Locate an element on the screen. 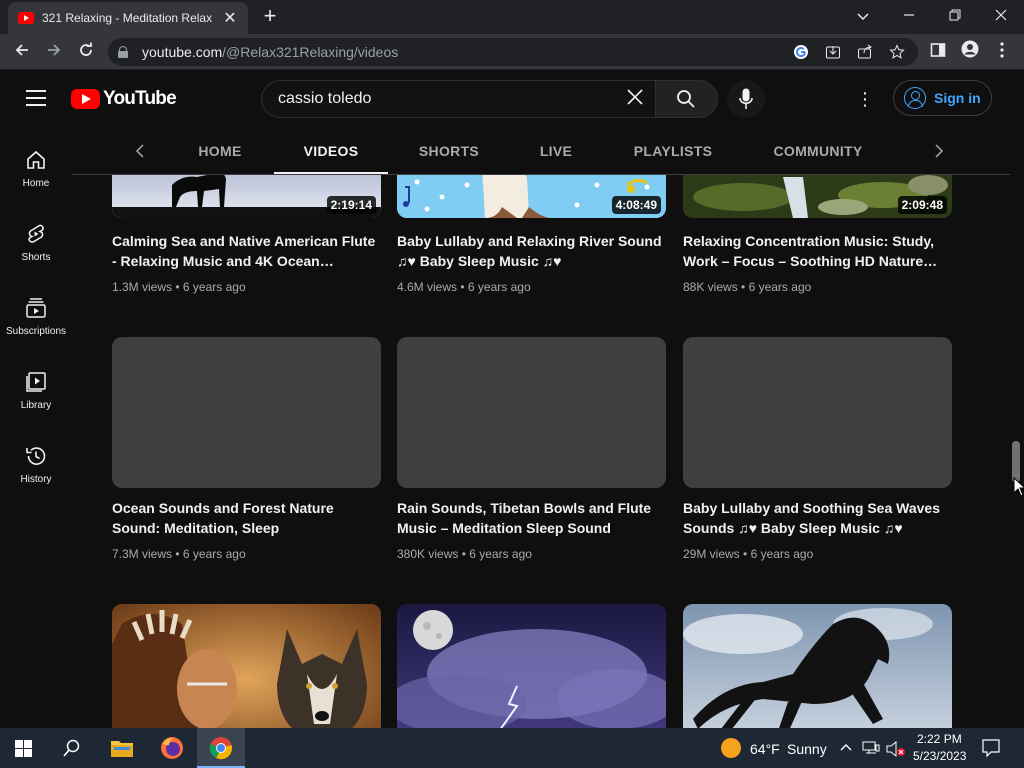 The width and height of the screenshot is (1024, 768). guide-menu-icon is located at coordinates (36, 98).